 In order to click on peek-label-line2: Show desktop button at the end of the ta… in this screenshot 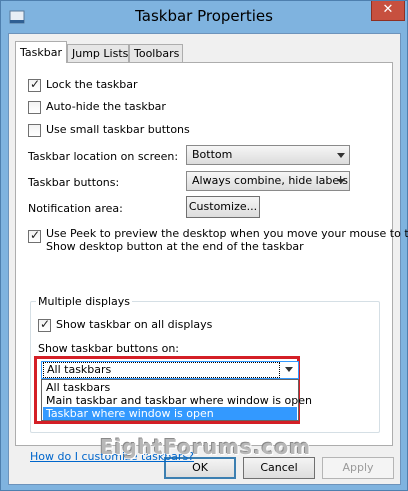, I will do `click(175, 246)`.